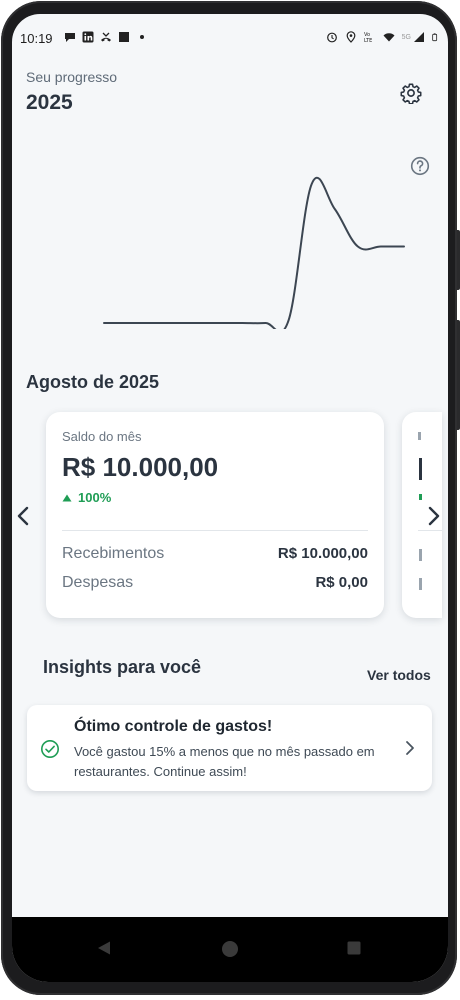 This screenshot has width=460, height=1000. I want to click on question-circle-icon, so click(420, 166).